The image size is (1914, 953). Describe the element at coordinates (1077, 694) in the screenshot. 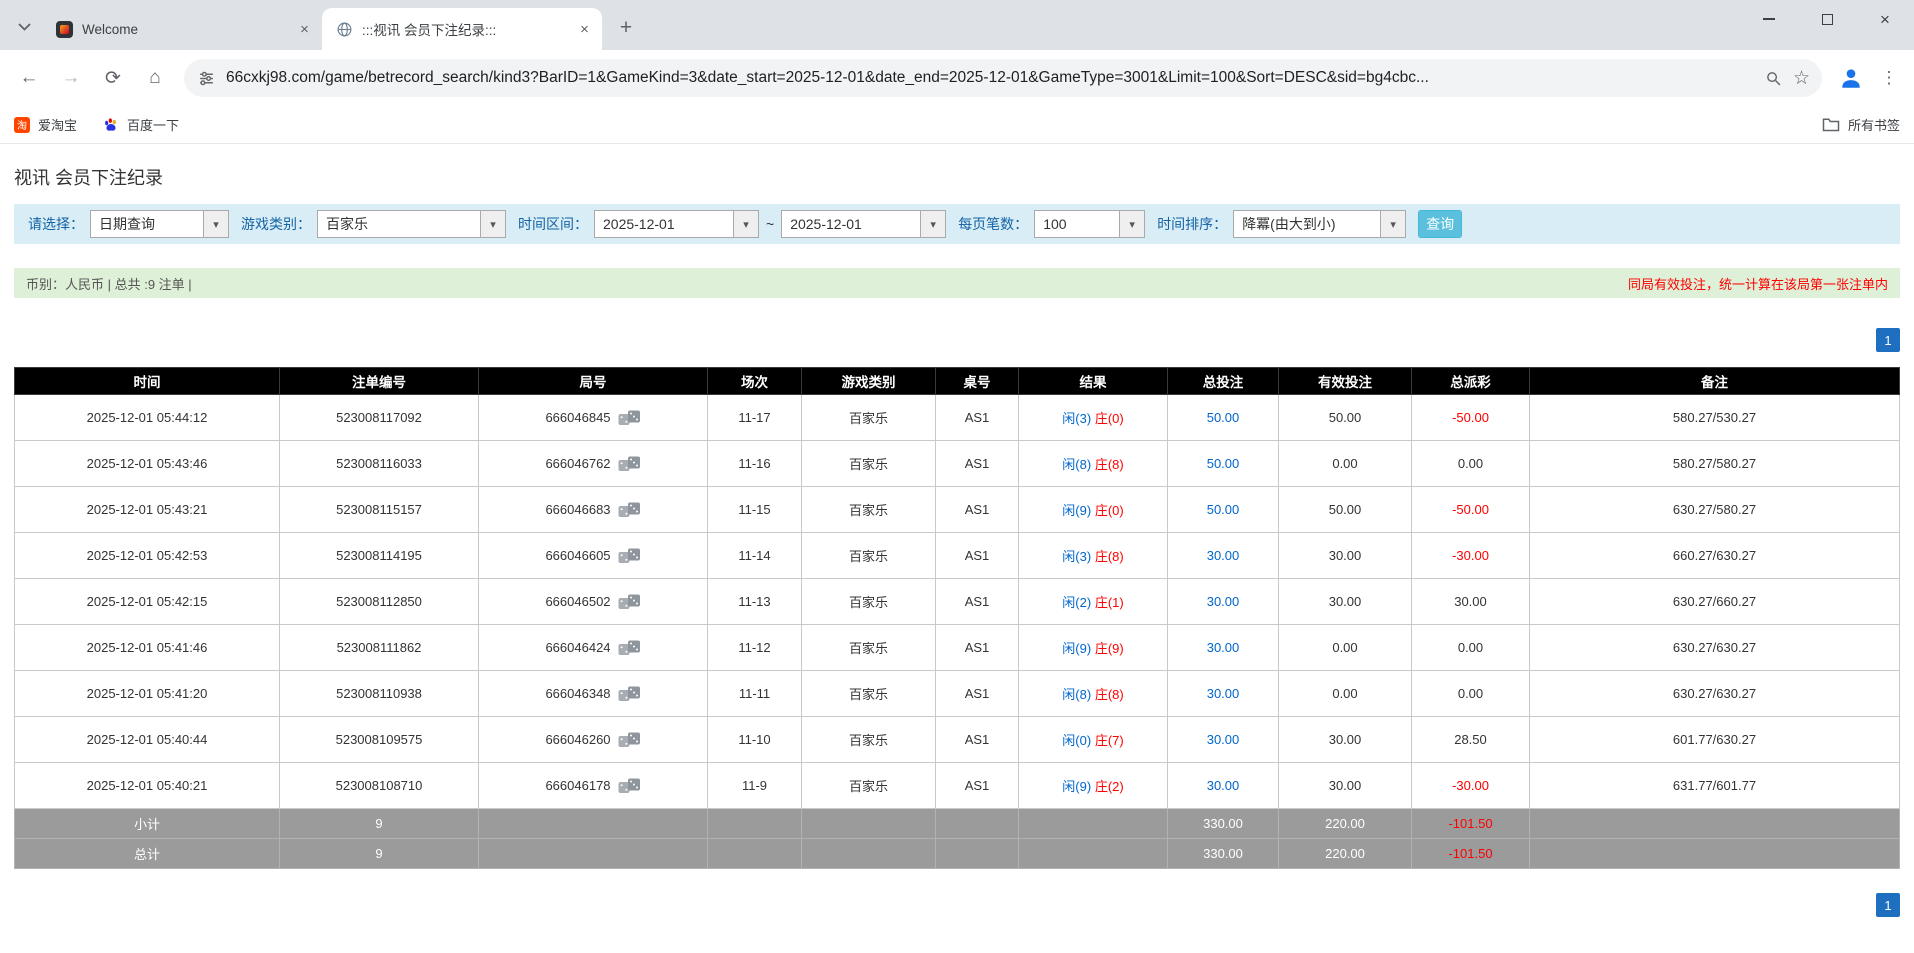

I see `result-player: 闲(8)` at that location.